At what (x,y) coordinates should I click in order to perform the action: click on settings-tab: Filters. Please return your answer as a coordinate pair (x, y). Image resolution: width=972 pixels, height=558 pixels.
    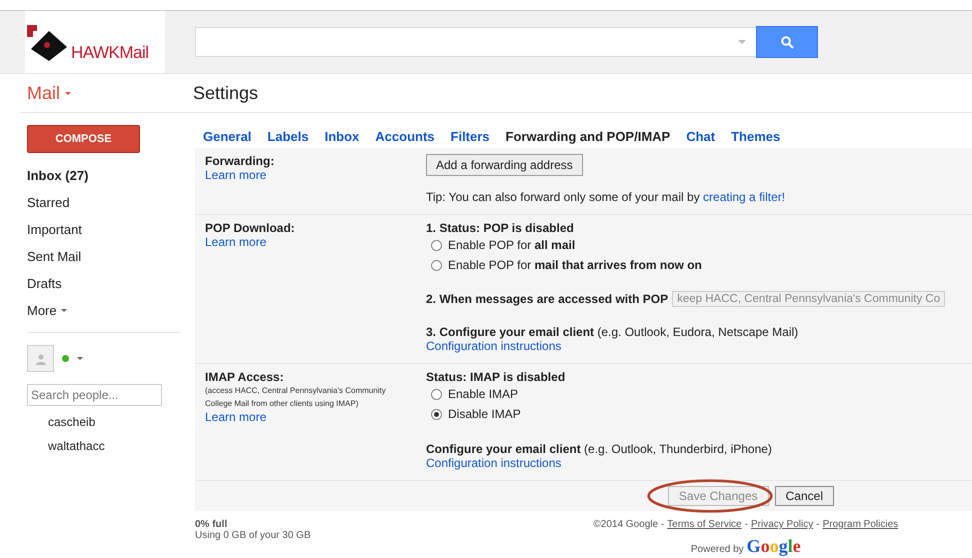
    Looking at the image, I should click on (470, 137).